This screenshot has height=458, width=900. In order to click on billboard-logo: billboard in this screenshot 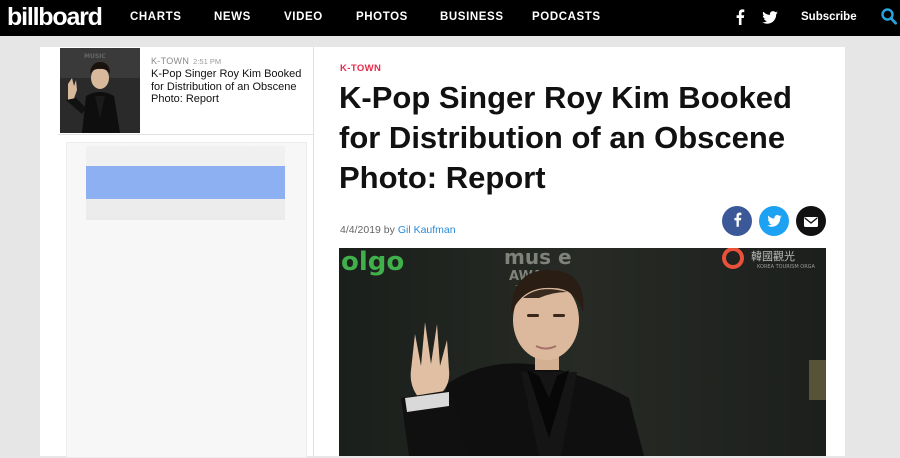, I will do `click(55, 17)`.